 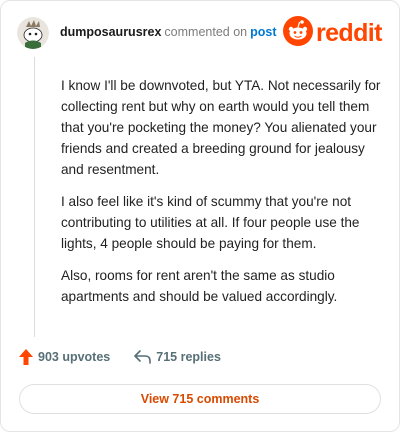 I want to click on commented-text: commented on, so click(x=206, y=32).